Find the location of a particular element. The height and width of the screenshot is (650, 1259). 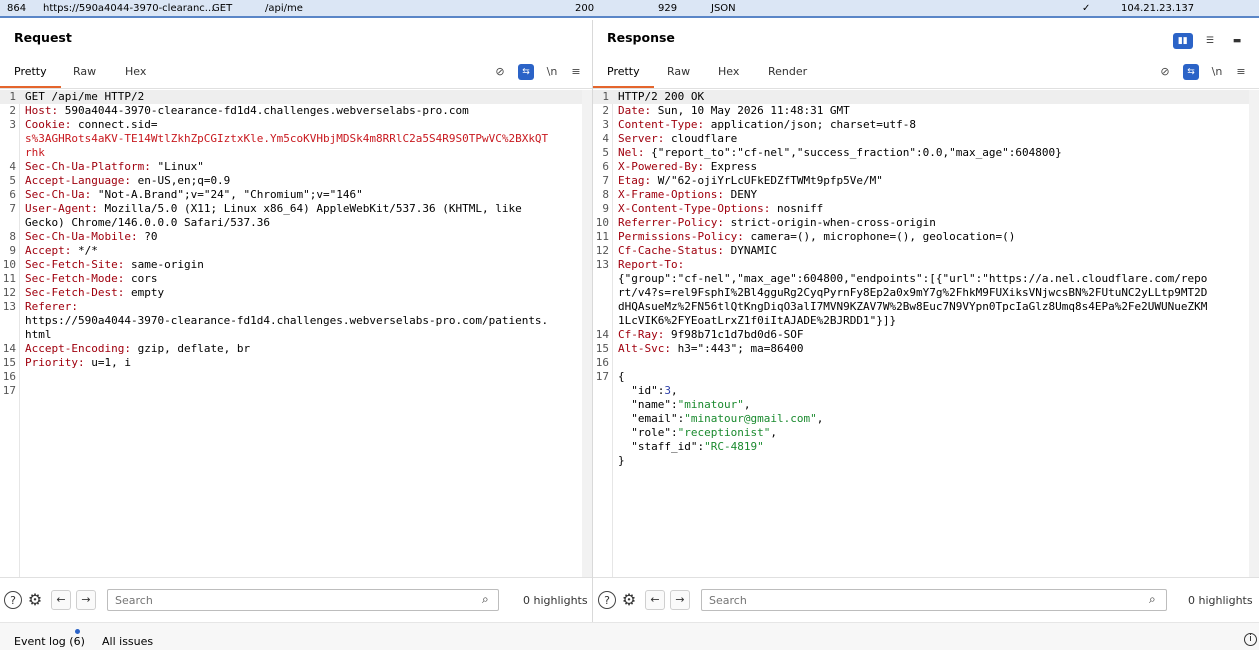

header-name: Cf-Cache-Status is located at coordinates (668, 250).